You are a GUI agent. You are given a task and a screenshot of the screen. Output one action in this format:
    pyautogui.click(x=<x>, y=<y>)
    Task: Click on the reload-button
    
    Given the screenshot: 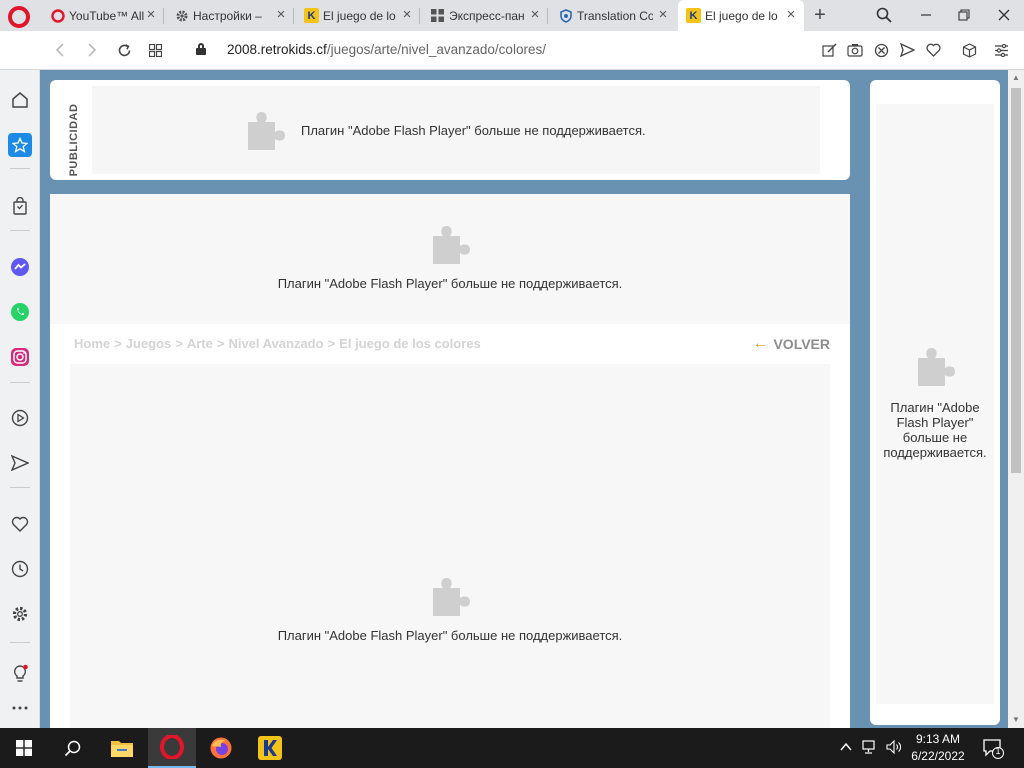 What is the action you would take?
    pyautogui.click(x=124, y=50)
    